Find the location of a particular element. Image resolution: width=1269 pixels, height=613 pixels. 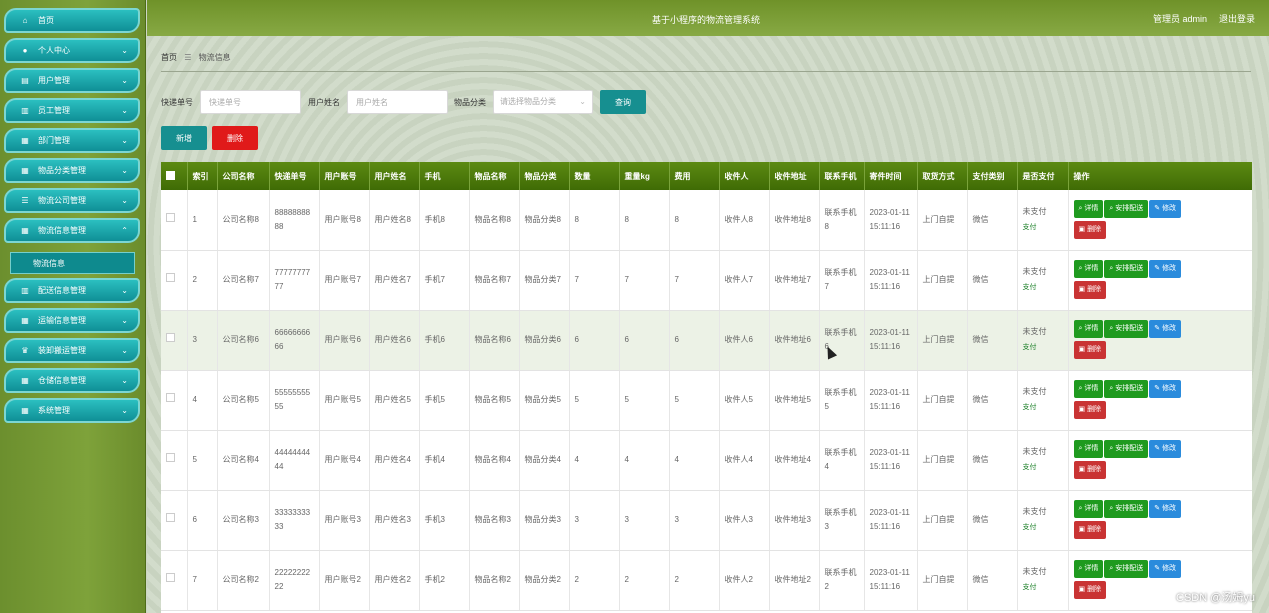

category-select: 请选择物品分类 ⌄ is located at coordinates (543, 102).